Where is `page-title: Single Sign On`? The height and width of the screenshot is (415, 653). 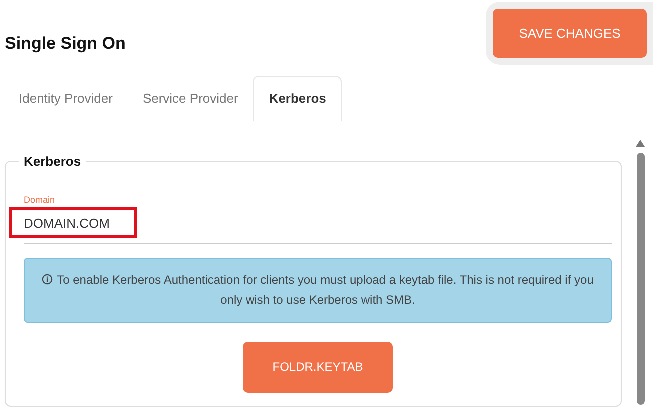 page-title: Single Sign On is located at coordinates (65, 44).